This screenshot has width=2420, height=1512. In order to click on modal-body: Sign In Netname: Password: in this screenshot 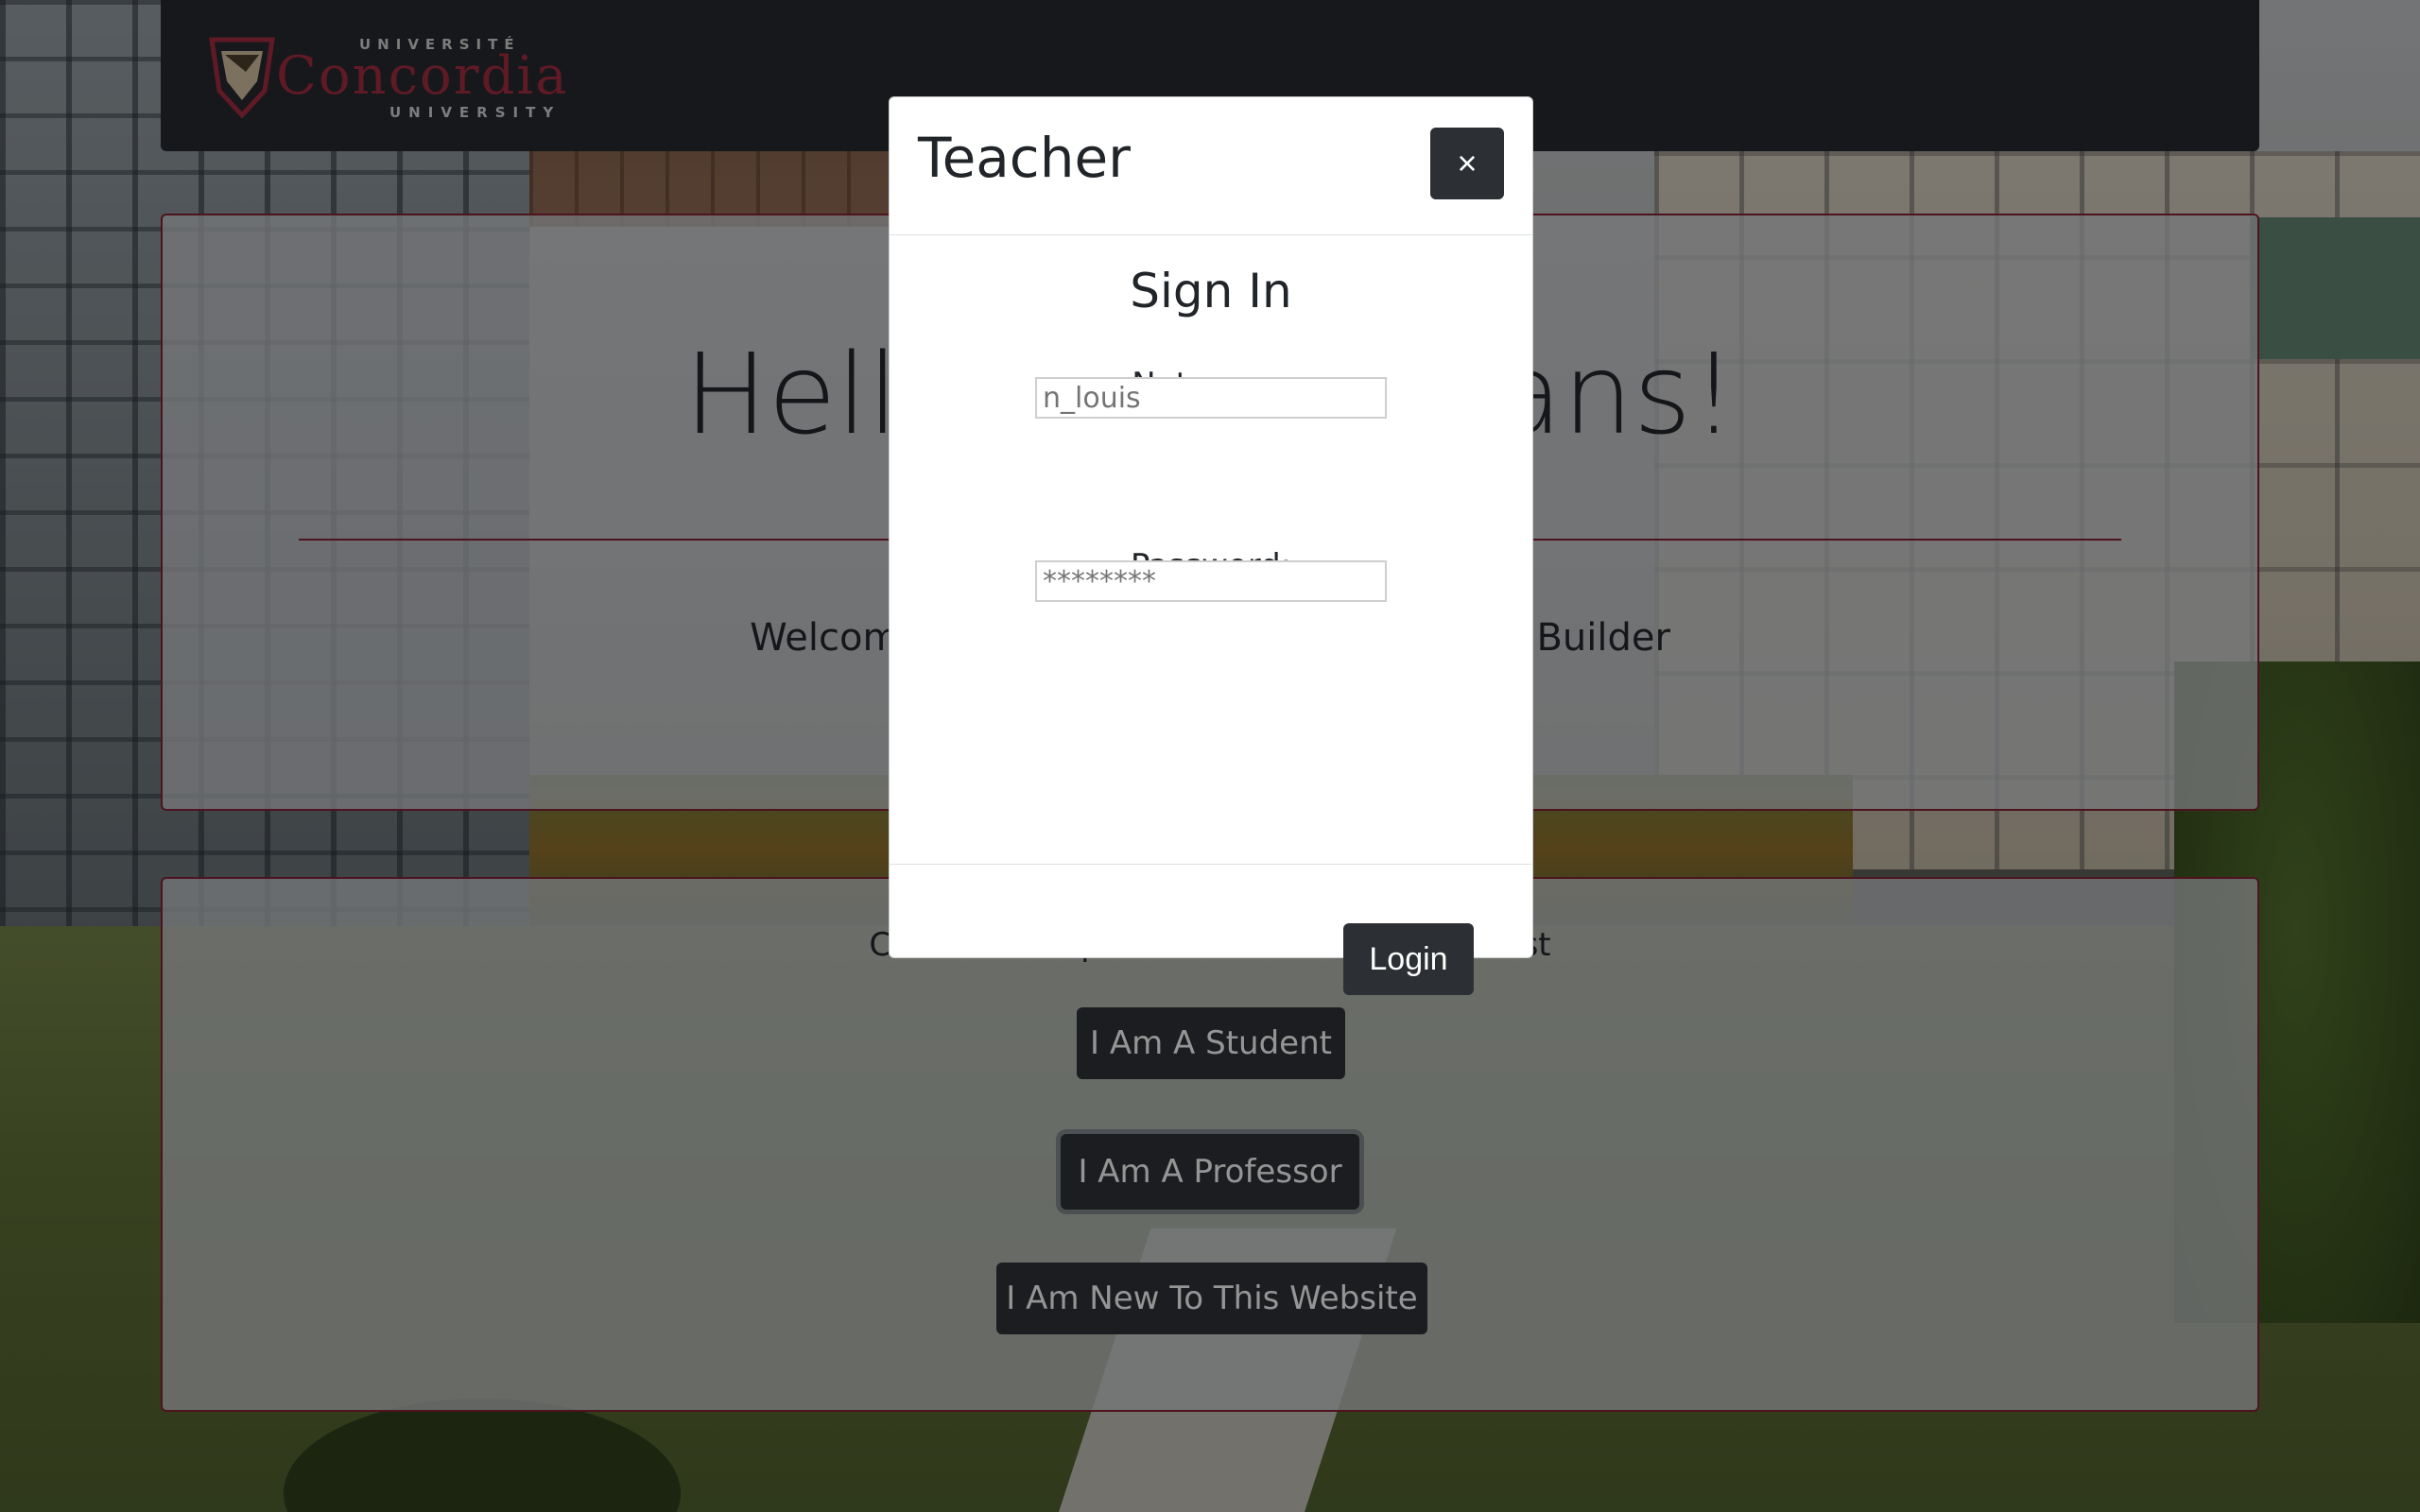, I will do `click(1211, 550)`.